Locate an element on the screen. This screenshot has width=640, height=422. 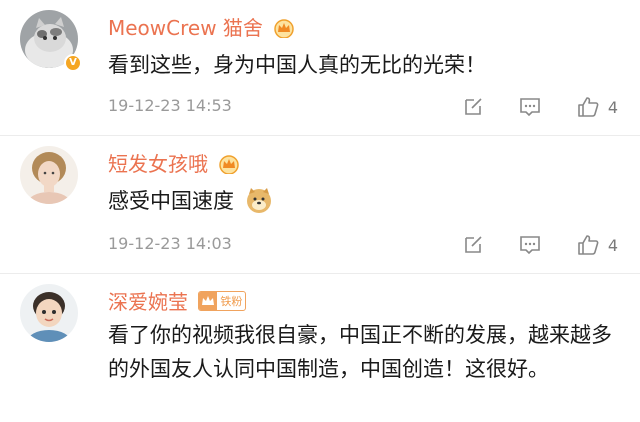
girl-avatar-icon is located at coordinates (49, 175).